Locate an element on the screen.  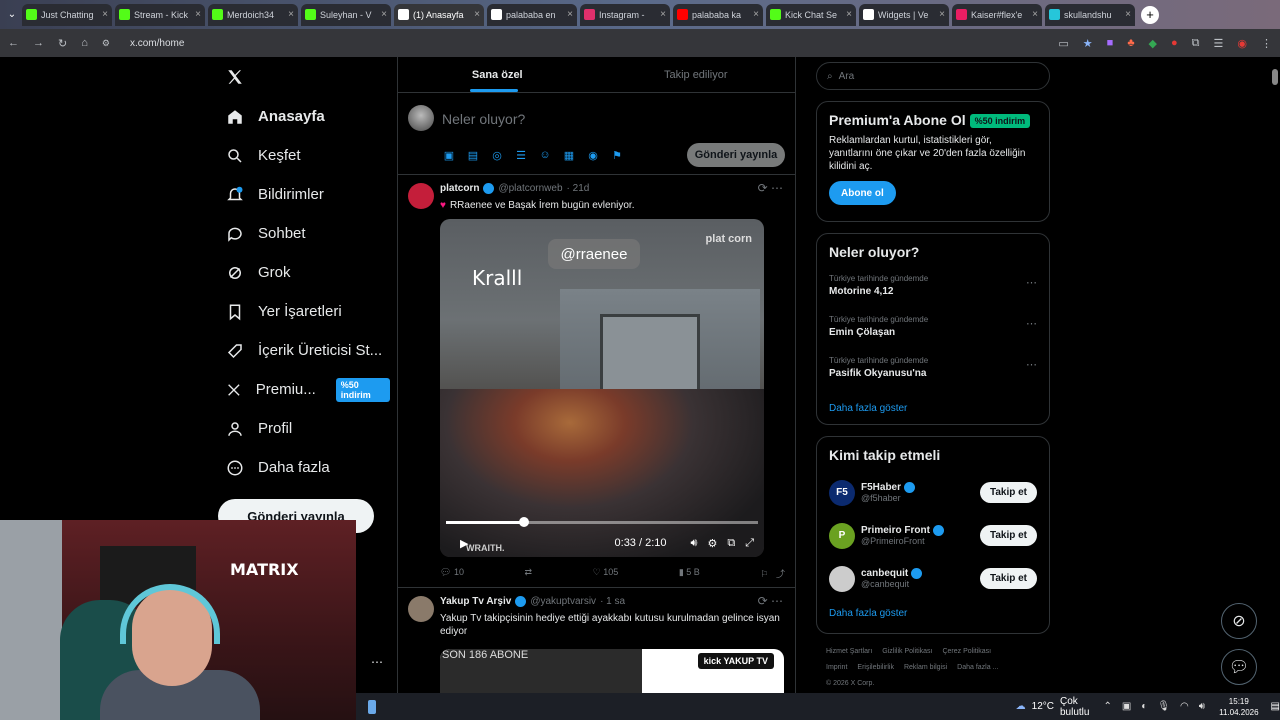
browser-tab: Widgets | Ve × is located at coordinates (904, 14).